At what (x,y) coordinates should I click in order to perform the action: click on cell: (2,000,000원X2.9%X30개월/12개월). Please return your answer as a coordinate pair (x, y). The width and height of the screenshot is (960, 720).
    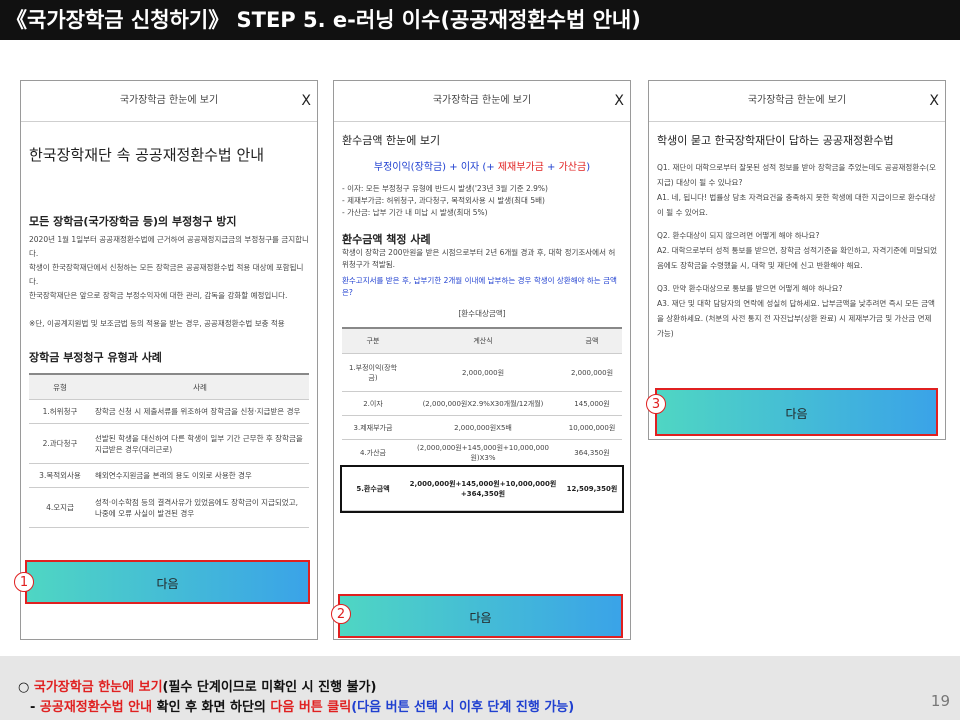
    Looking at the image, I should click on (483, 403).